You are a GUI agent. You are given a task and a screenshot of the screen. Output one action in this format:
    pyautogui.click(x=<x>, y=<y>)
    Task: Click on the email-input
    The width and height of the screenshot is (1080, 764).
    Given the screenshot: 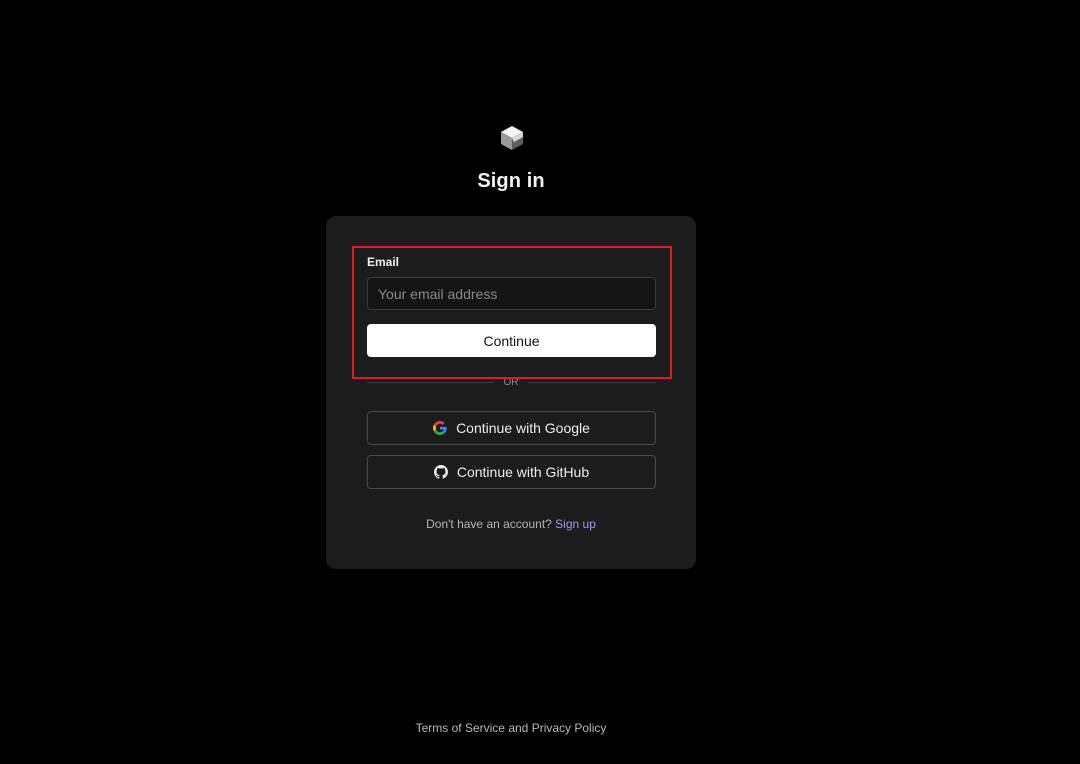 What is the action you would take?
    pyautogui.click(x=511, y=293)
    